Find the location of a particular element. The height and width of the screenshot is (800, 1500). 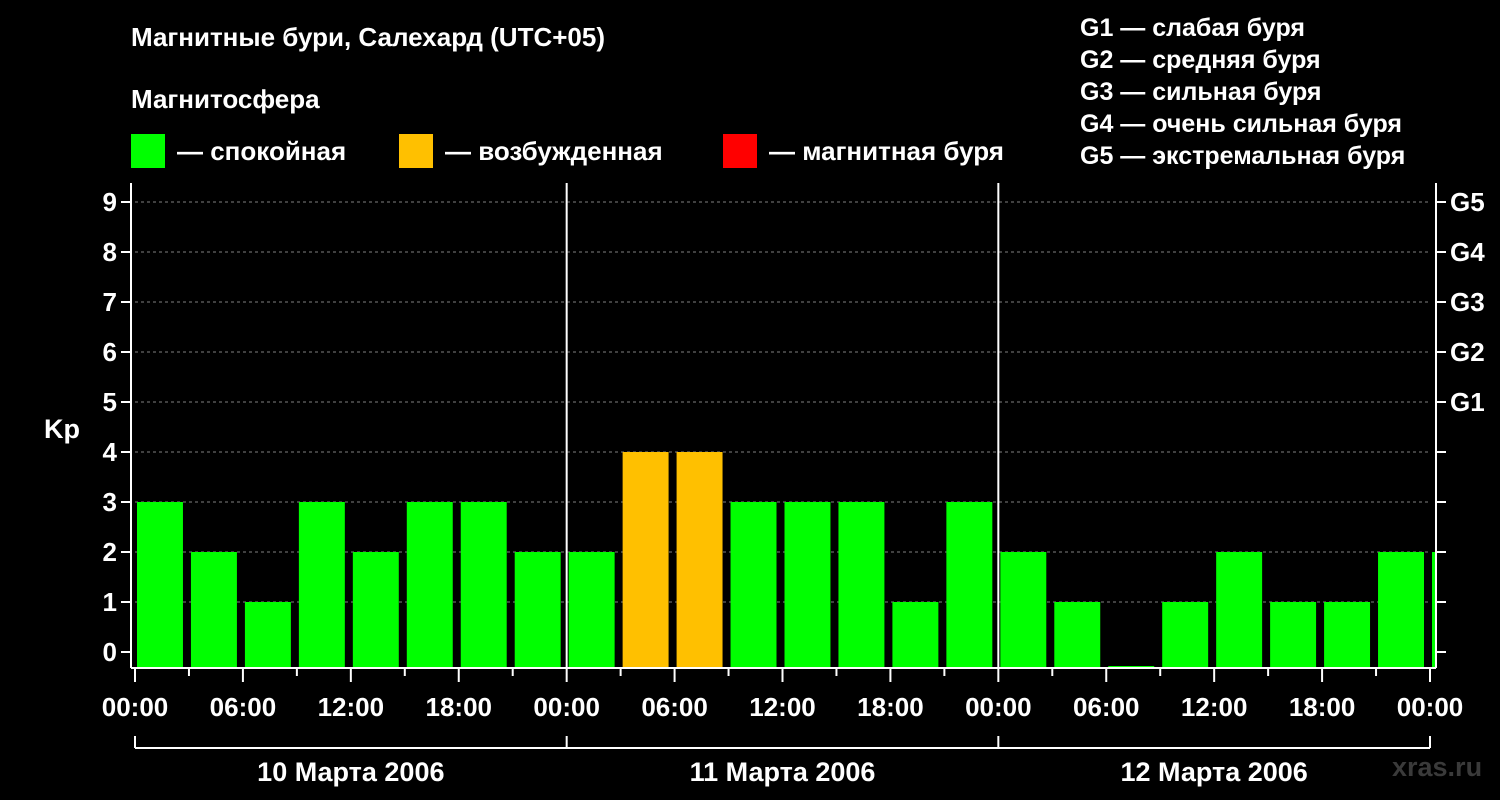

g-scale-label: G4 is located at coordinates (1467, 252).